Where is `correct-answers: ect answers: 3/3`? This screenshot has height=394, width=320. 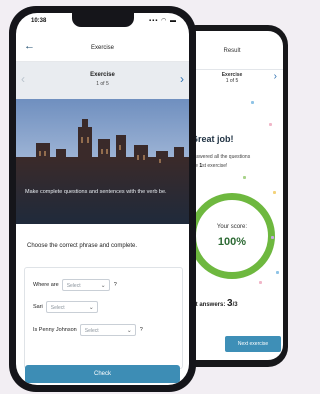
correct-answers: ect answers: 3/3 is located at coordinates (213, 303).